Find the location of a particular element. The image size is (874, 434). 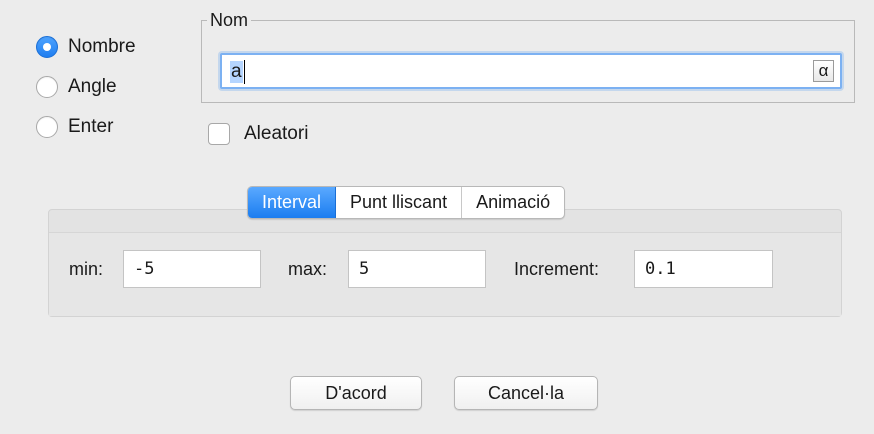

min-input: -5 is located at coordinates (192, 269).